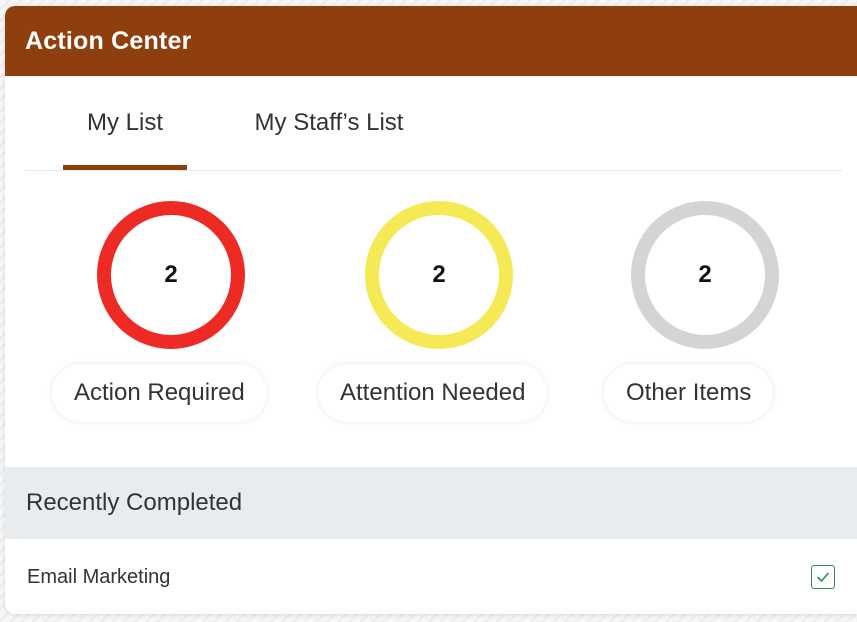 The width and height of the screenshot is (857, 622). I want to click on ring-attention-needed: 2, so click(439, 275).